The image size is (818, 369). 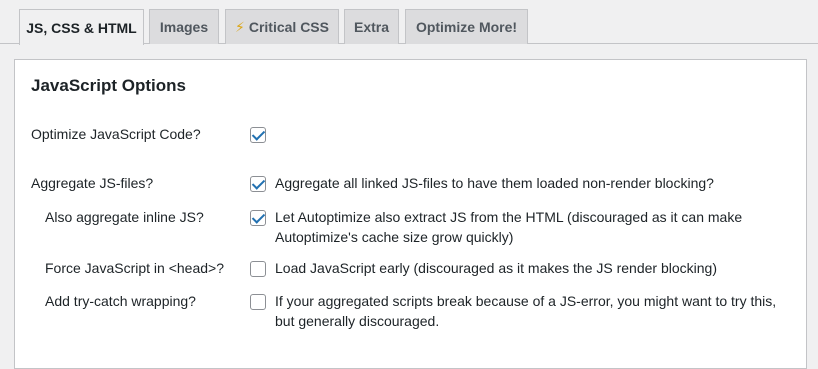 I want to click on option-label-optimize-js: Optimize JavaScript Code?, so click(x=116, y=134).